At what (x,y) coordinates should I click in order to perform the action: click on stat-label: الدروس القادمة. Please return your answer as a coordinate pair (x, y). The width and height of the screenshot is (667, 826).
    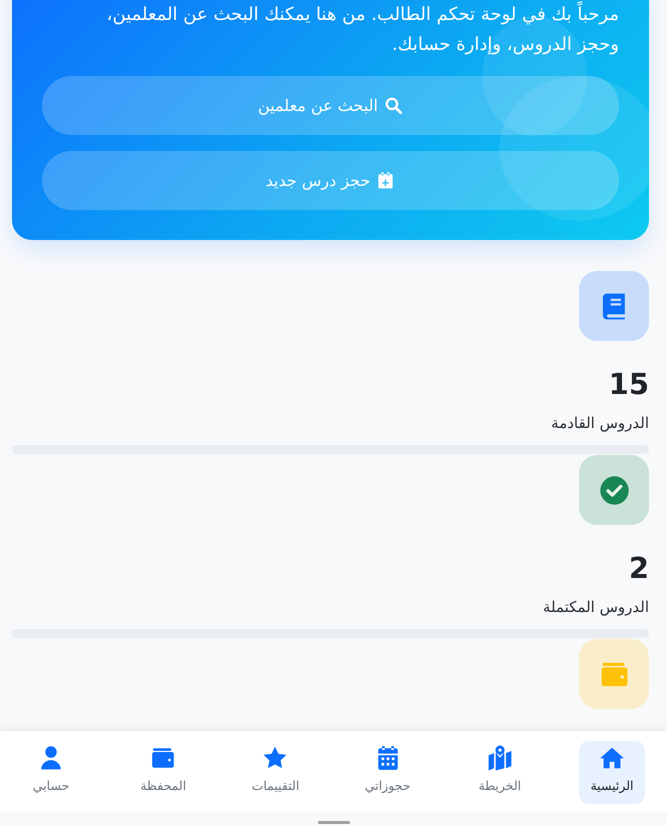
    Looking at the image, I should click on (600, 423).